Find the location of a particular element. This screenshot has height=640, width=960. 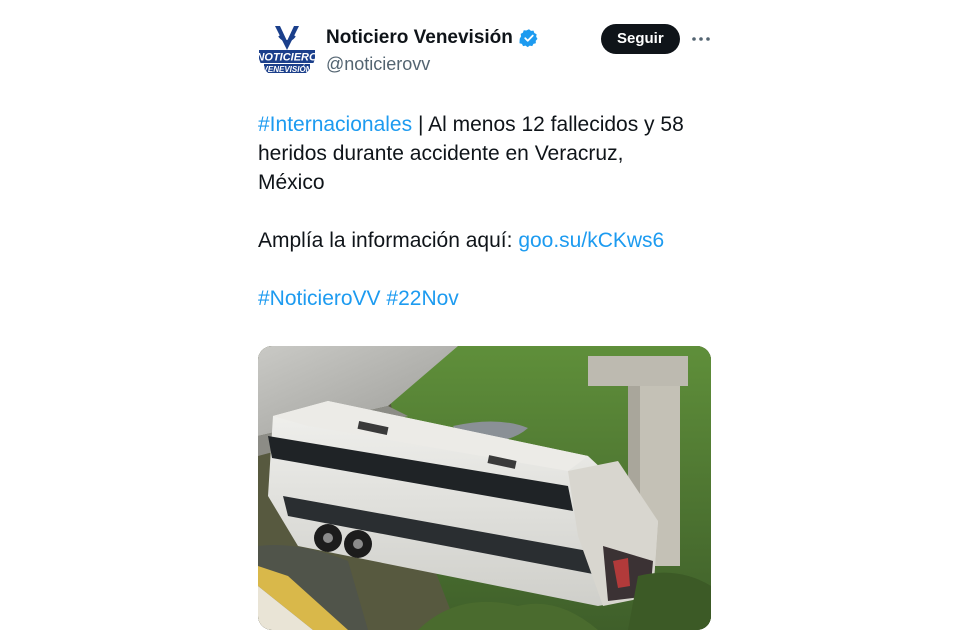

svg-text: VENEVISIÓN is located at coordinates (287, 69).